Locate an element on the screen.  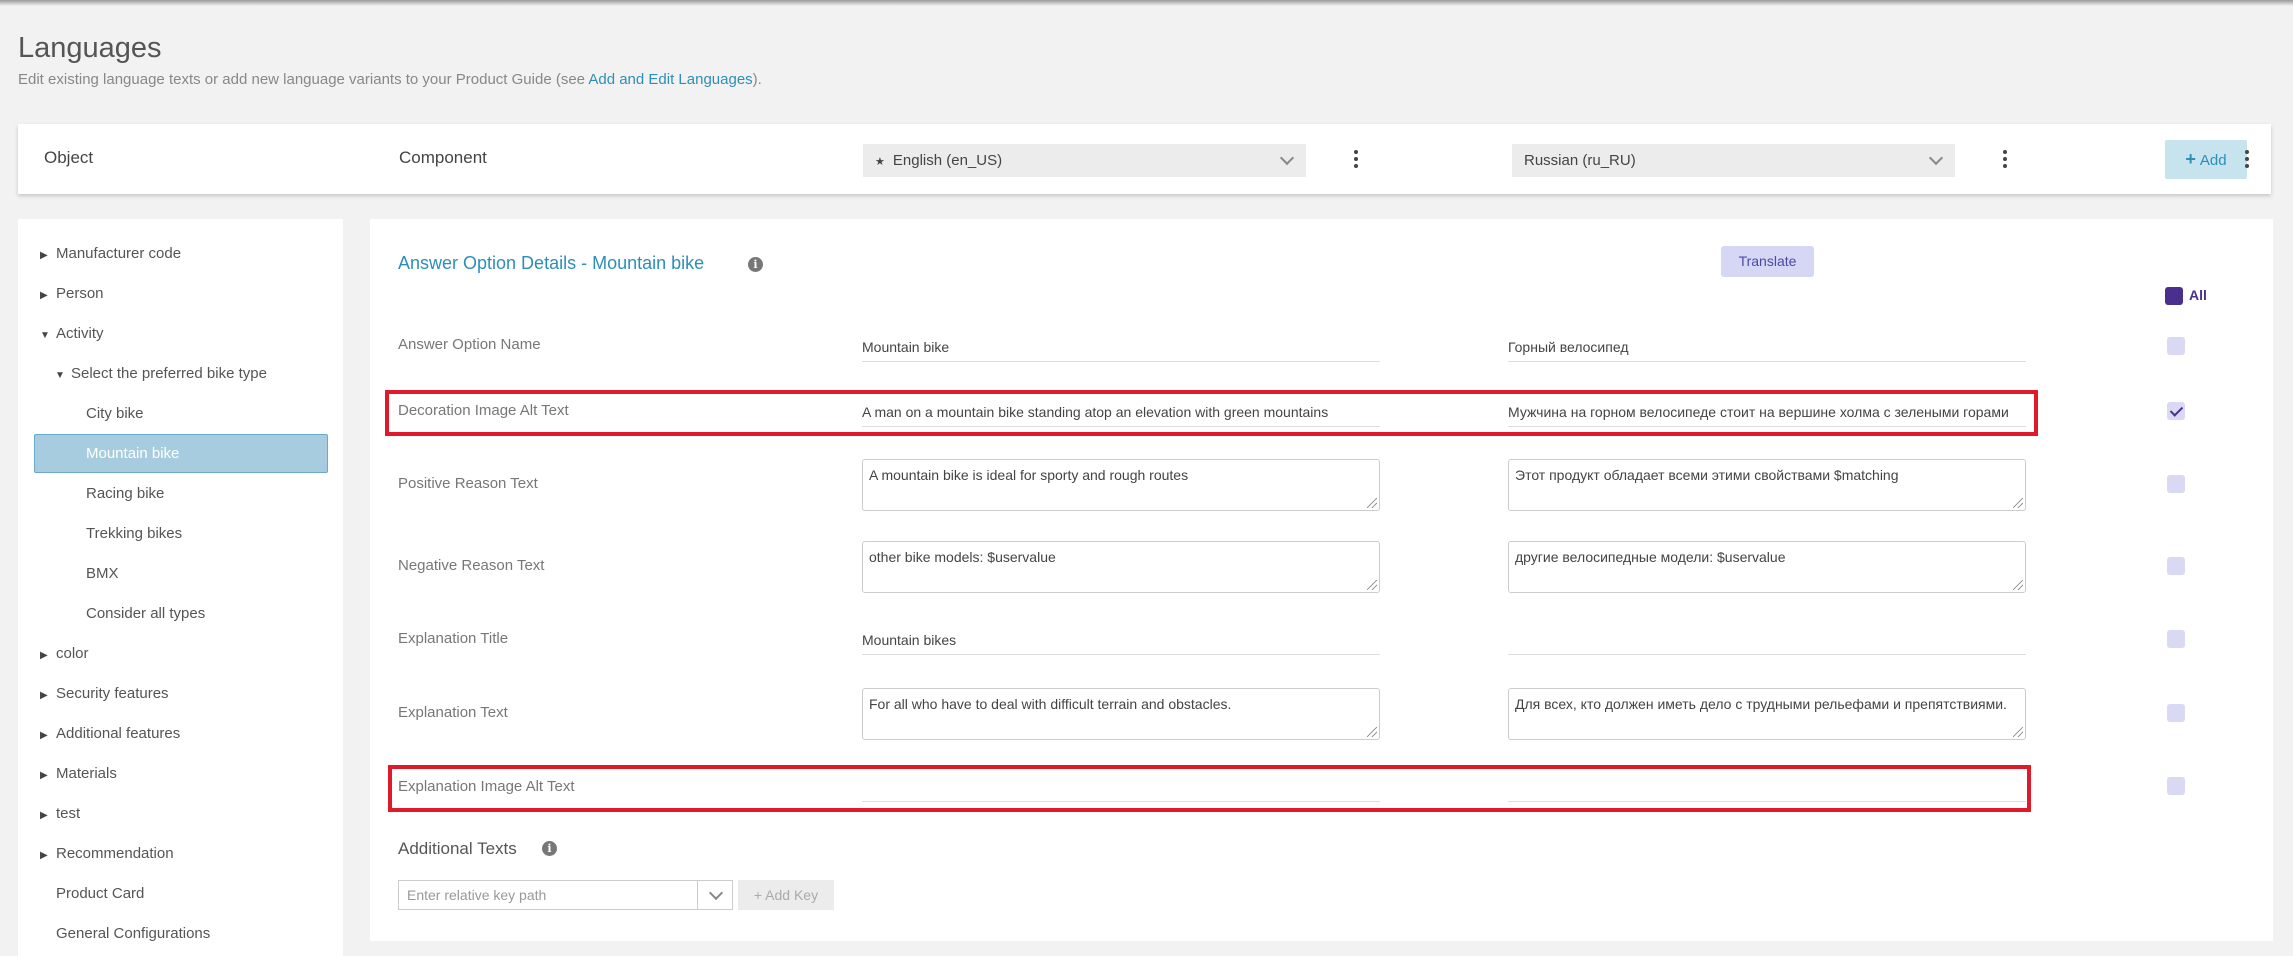
add-key-button: + Add Key is located at coordinates (786, 895).